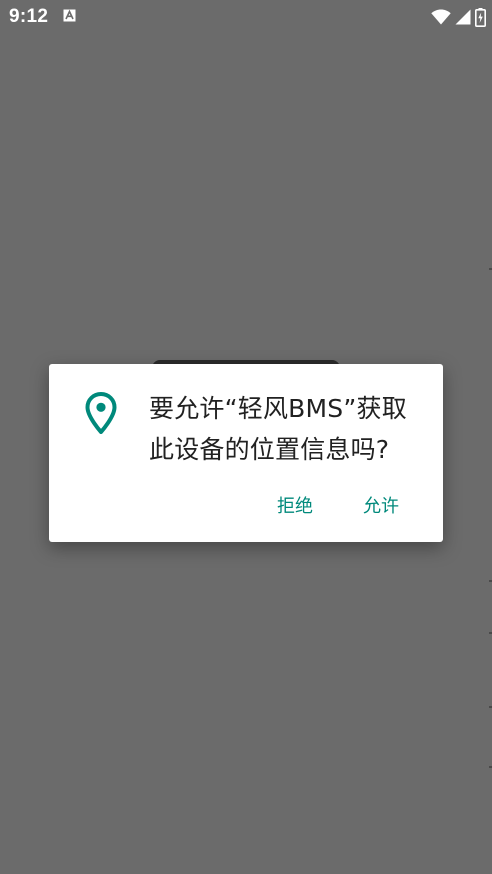  What do you see at coordinates (381, 505) in the screenshot?
I see `allow-button: 允许` at bounding box center [381, 505].